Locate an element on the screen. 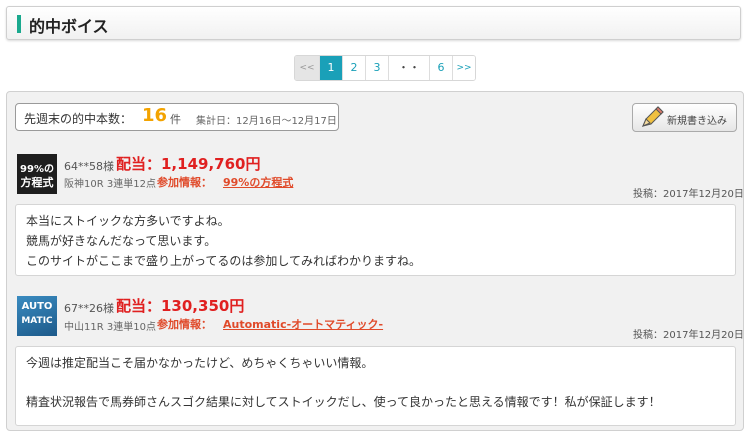  info-link: Automatic-オートマティック- is located at coordinates (303, 324).